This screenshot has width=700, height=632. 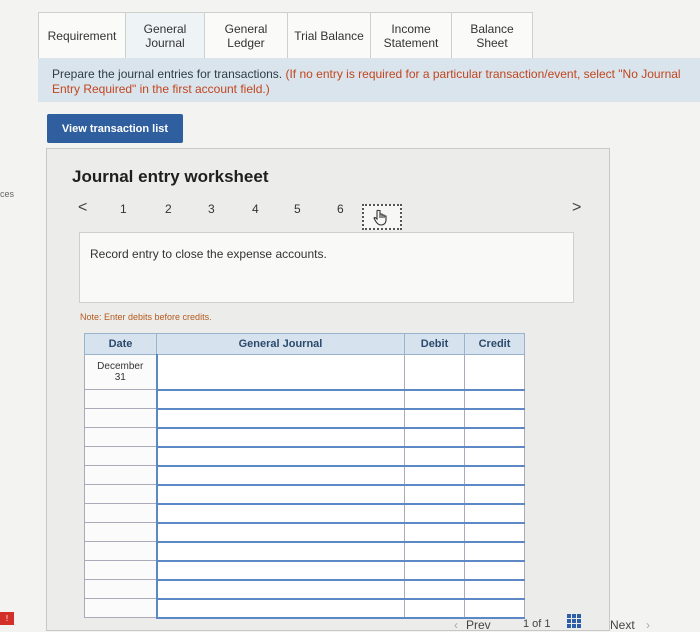 What do you see at coordinates (622, 625) in the screenshot?
I see `next-button: Next` at bounding box center [622, 625].